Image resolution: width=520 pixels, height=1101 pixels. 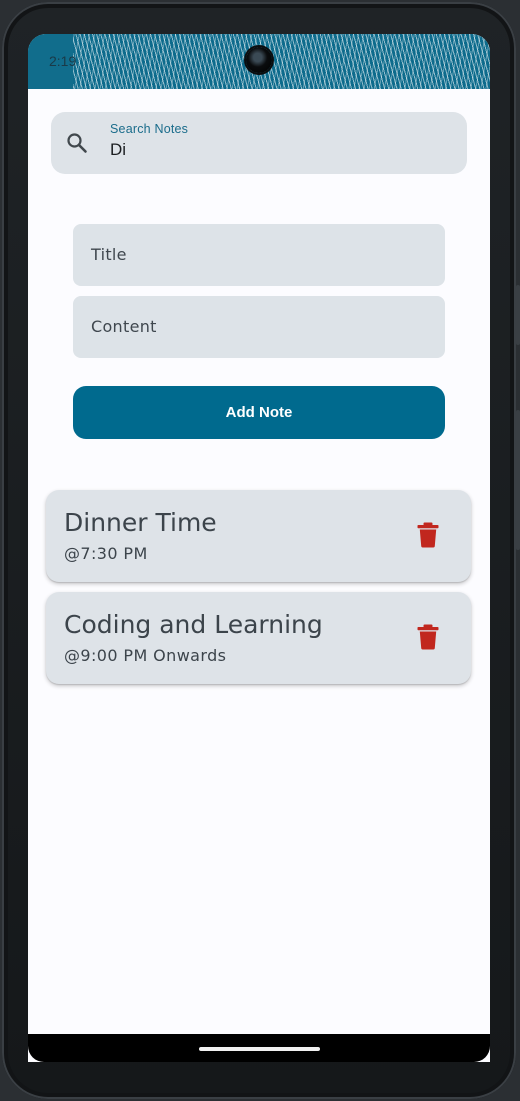 I want to click on note-content: @9:00 PM Onwards, so click(x=145, y=655).